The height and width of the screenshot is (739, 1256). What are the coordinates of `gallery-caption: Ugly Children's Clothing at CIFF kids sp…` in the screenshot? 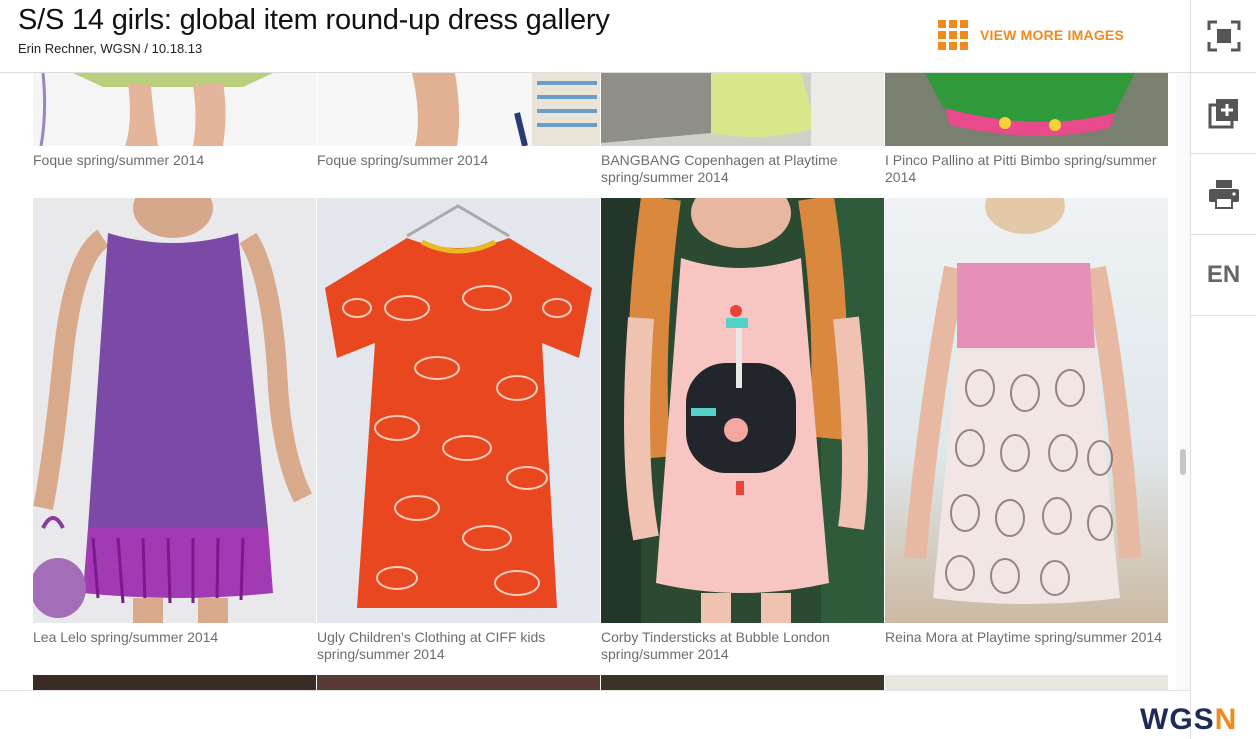 It's located at (431, 645).